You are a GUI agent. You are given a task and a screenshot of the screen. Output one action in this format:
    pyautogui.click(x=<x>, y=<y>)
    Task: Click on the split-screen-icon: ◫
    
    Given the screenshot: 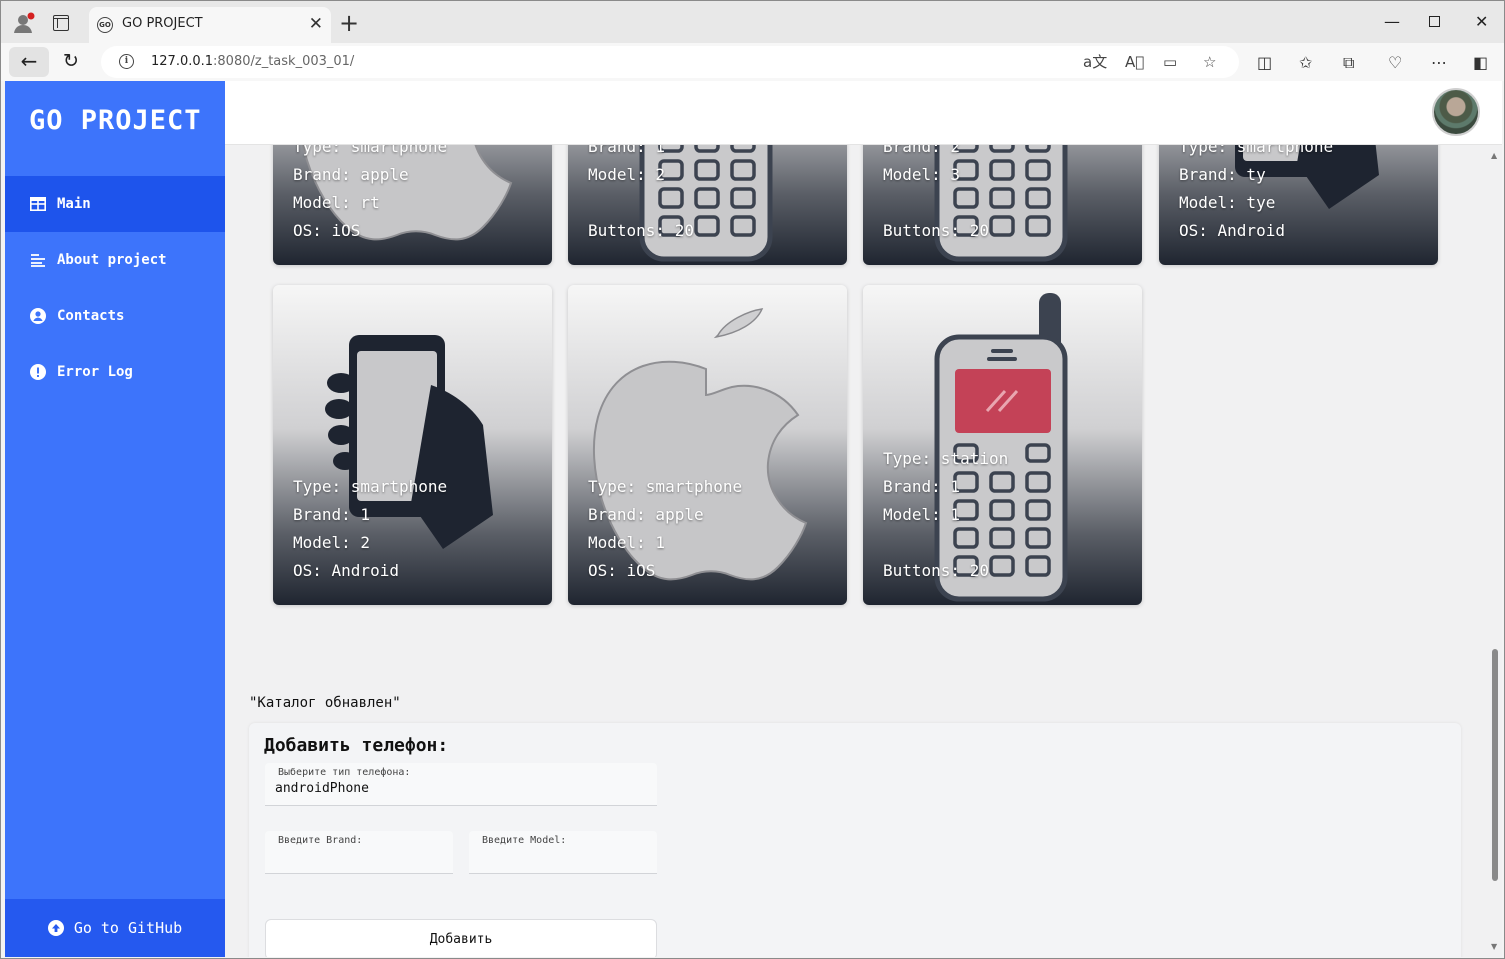 What is the action you would take?
    pyautogui.click(x=1264, y=63)
    